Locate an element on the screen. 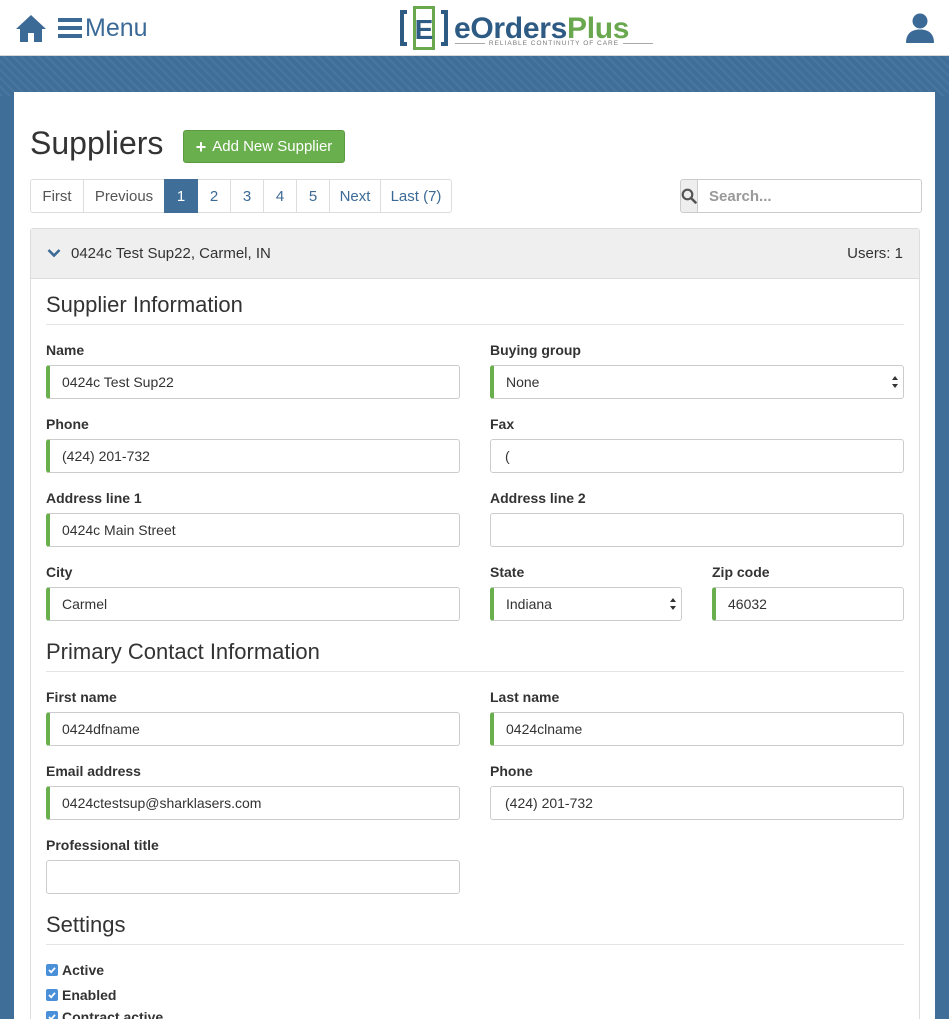 The image size is (949, 1019). add-new-supplier-button: + Add New Supplier is located at coordinates (264, 146).